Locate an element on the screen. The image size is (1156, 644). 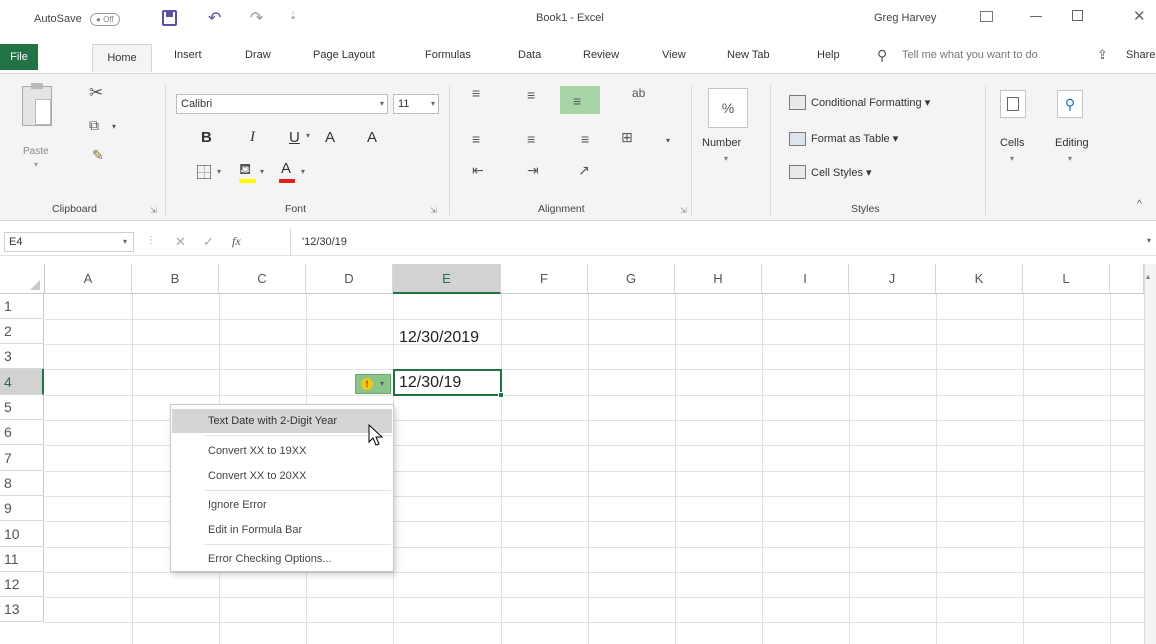
tab-new-tab: New Tab is located at coordinates (748, 55).